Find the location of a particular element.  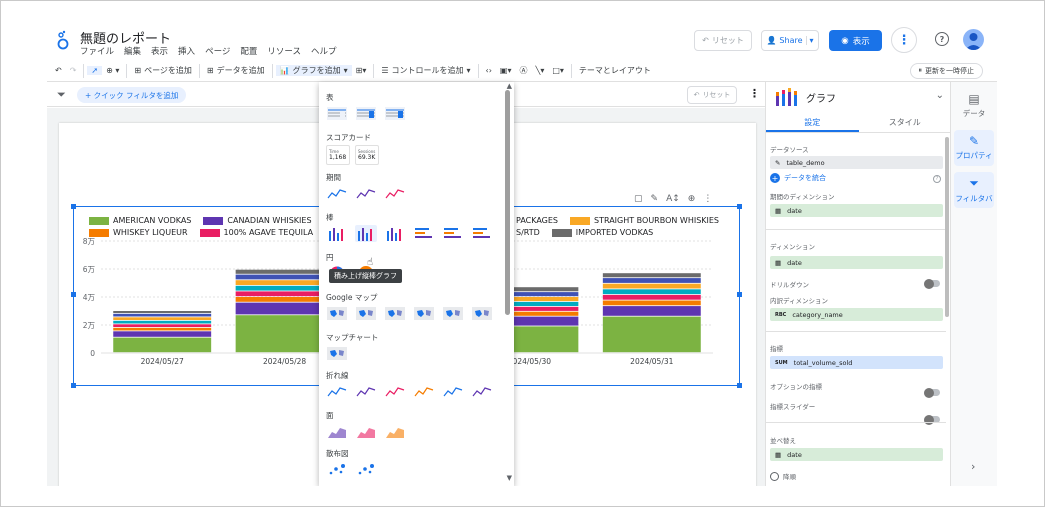

breakdown-chip: RBC category_name is located at coordinates (856, 314).